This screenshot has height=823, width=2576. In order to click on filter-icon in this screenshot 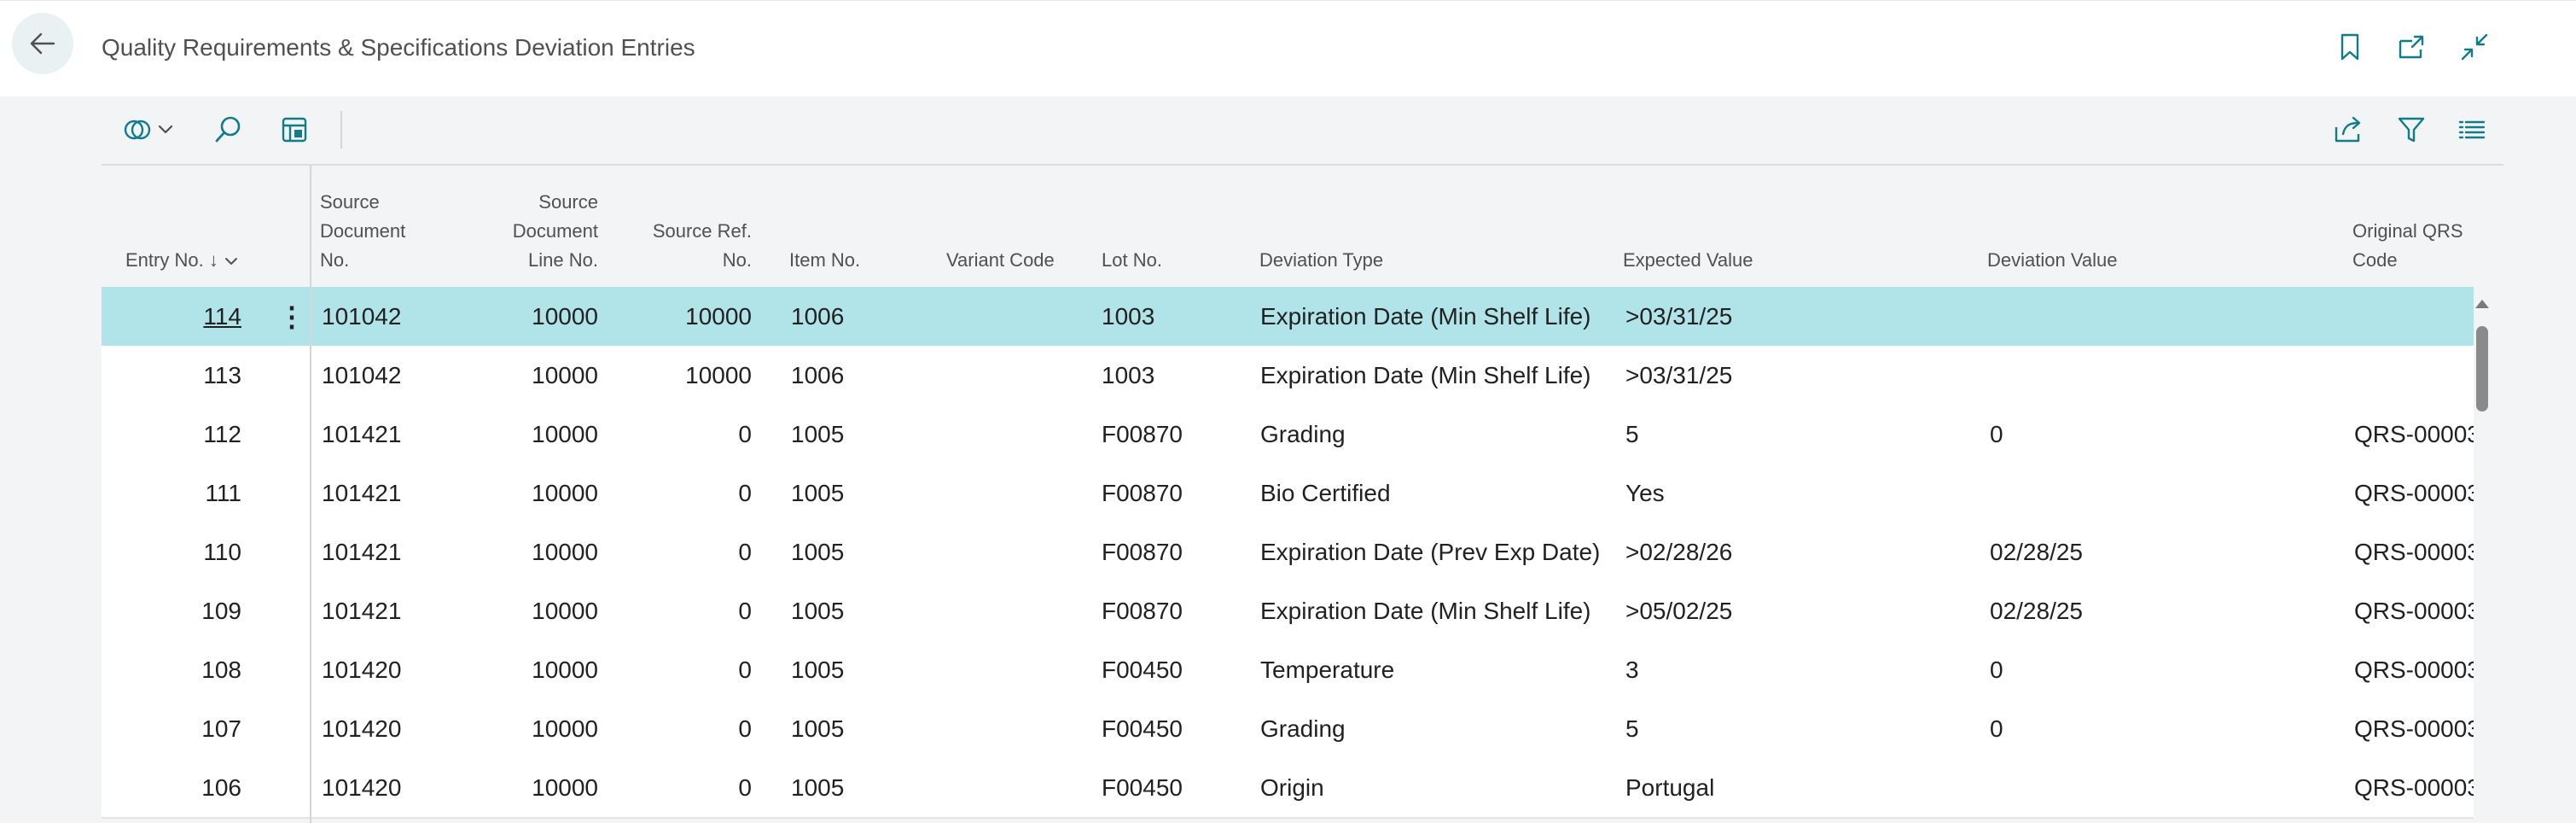, I will do `click(2411, 130)`.